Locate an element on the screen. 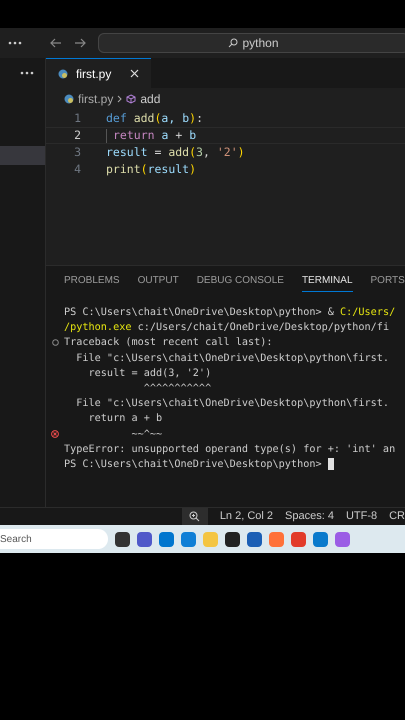 This screenshot has height=720, width=405. error-marker-icon is located at coordinates (55, 434).